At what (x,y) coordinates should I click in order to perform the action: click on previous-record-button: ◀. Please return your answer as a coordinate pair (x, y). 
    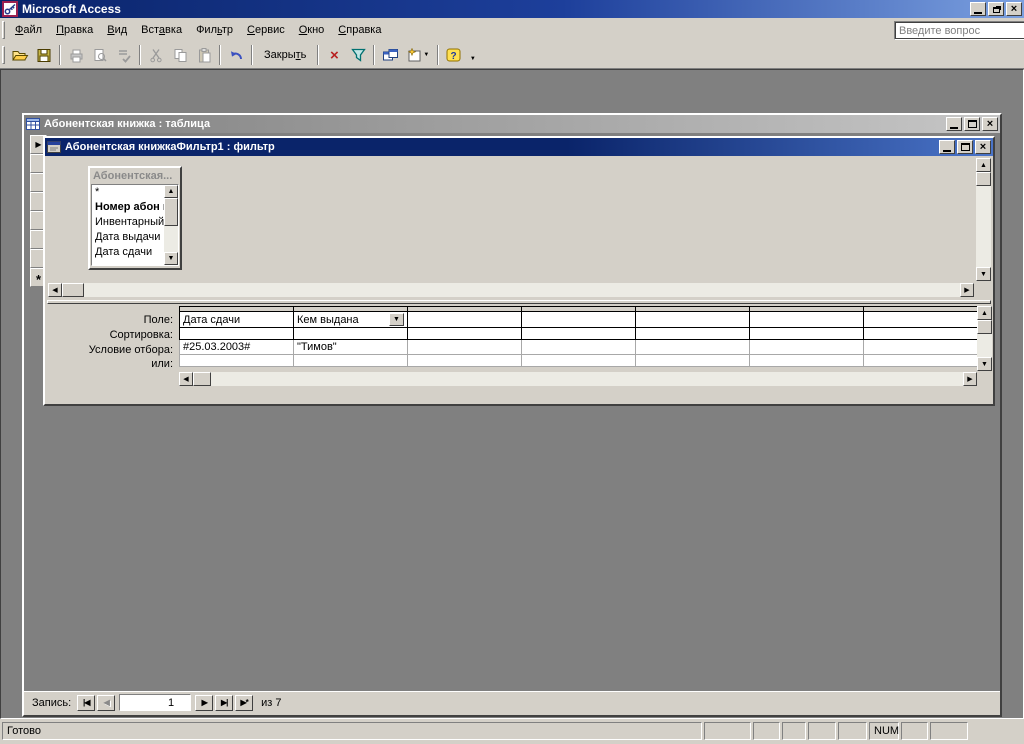
    Looking at the image, I should click on (106, 702).